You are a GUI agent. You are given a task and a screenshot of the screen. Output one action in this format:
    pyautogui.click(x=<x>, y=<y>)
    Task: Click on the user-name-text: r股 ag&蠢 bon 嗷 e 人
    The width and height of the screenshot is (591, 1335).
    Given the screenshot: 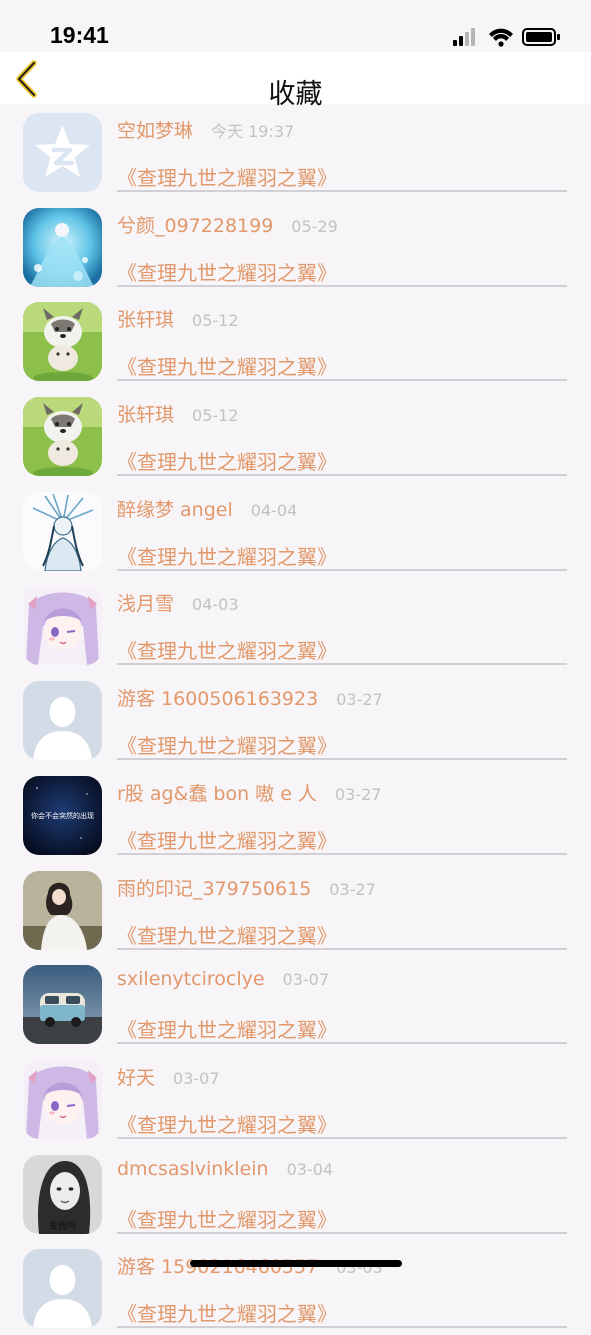 What is the action you would take?
    pyautogui.click(x=217, y=794)
    